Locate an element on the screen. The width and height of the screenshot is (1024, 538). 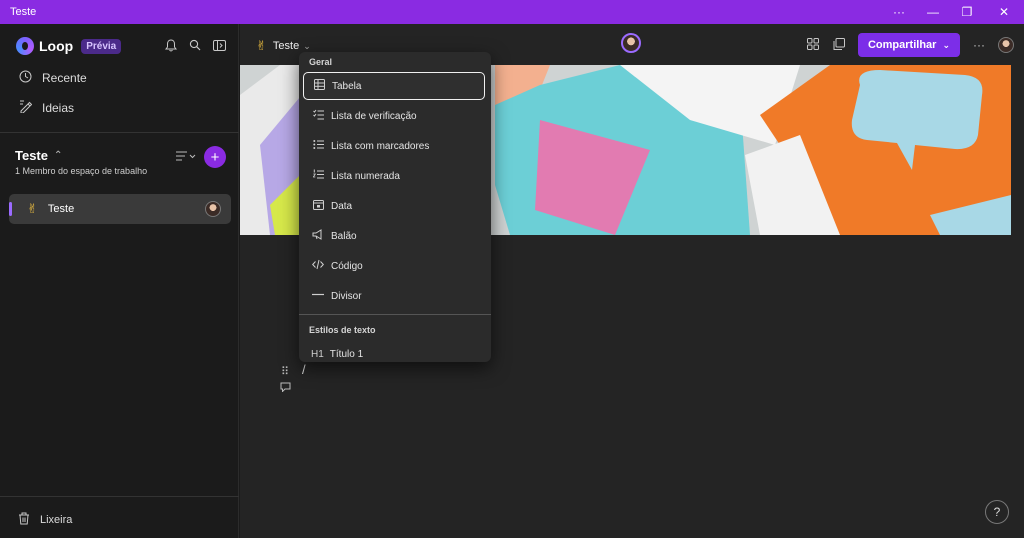
menu-item-label: Tabela is located at coordinates (347, 86).